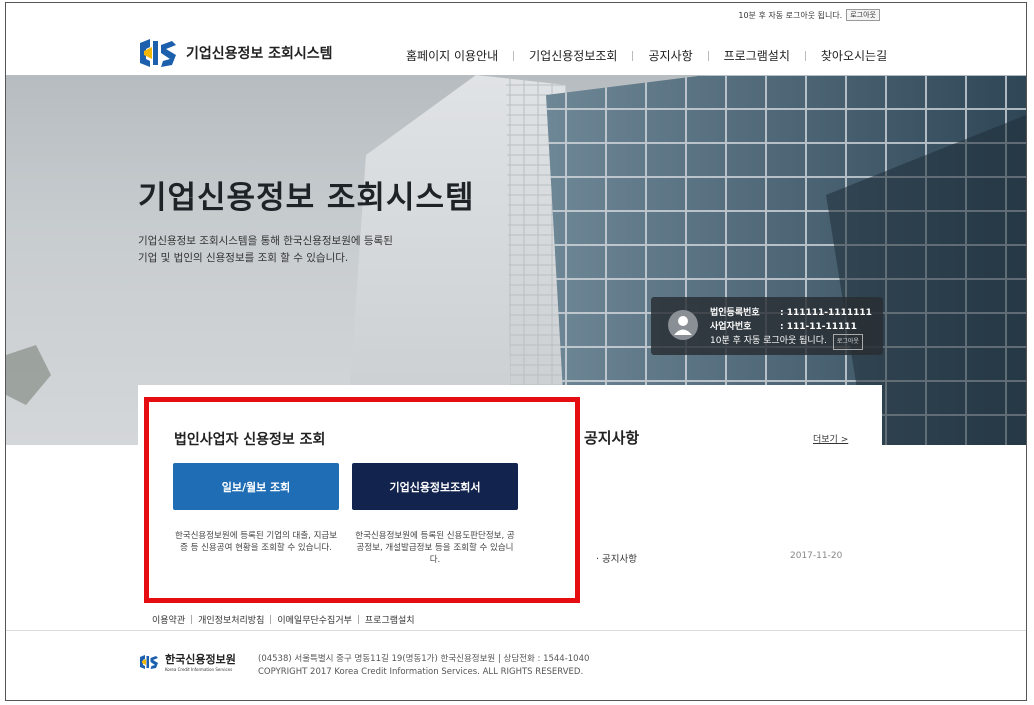  Describe the element at coordinates (516, 630) in the screenshot. I see `footer-divider-line` at that location.